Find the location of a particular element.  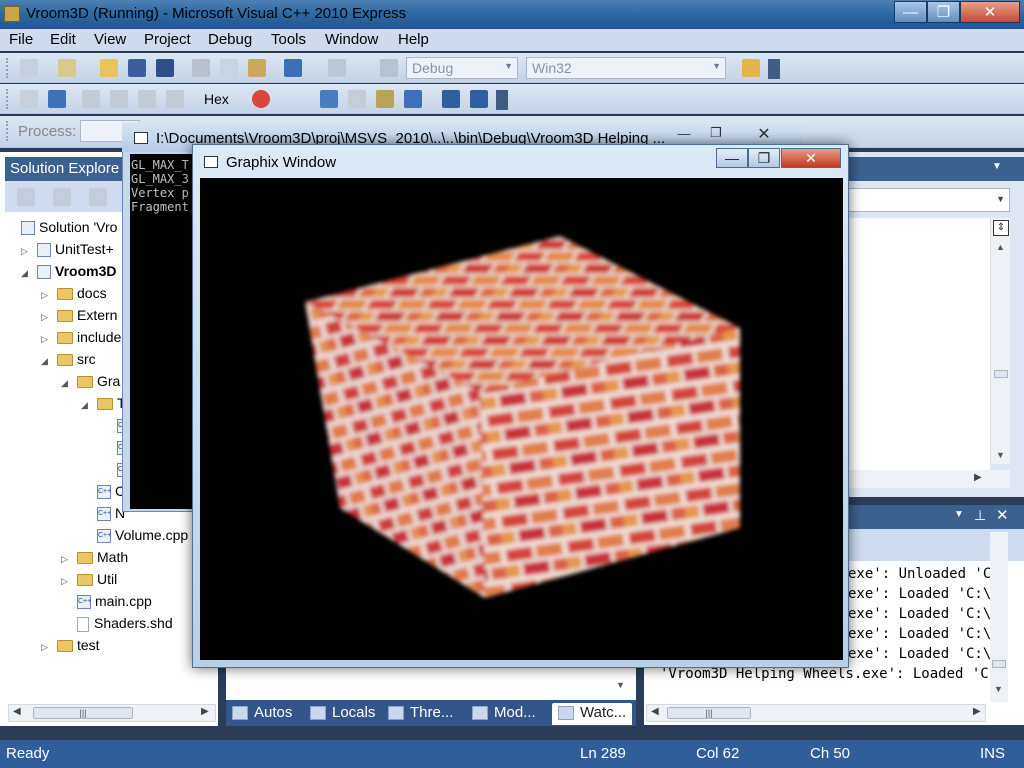

console-close-button: ✕ is located at coordinates (764, 134).